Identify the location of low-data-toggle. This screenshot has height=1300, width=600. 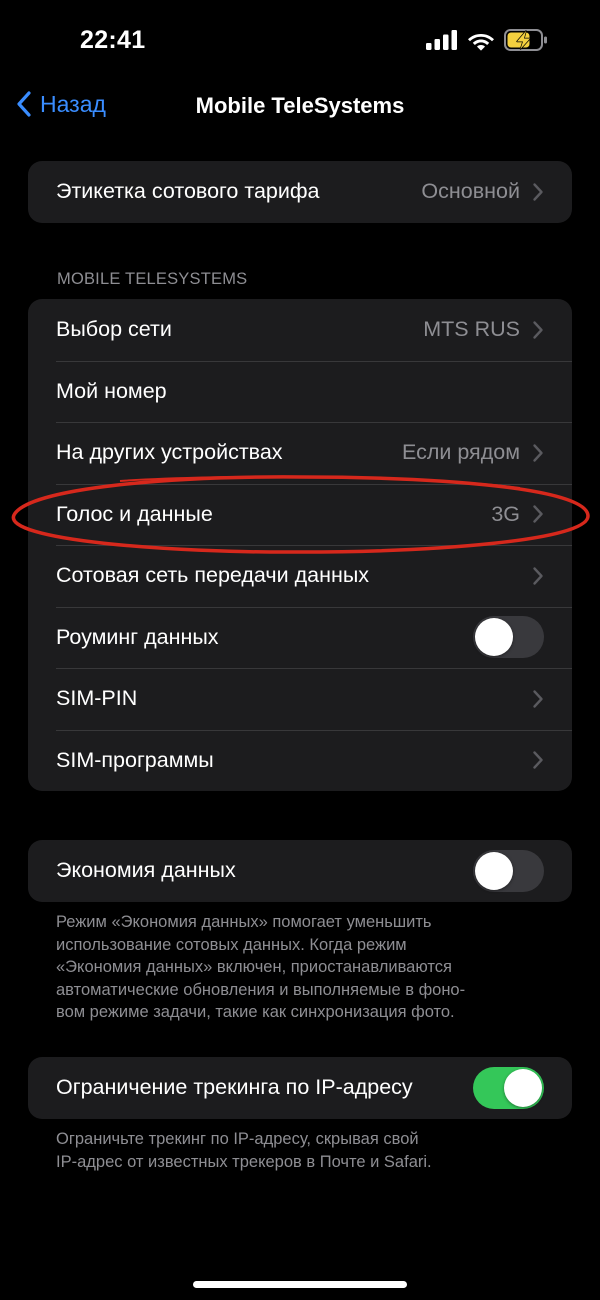
(508, 870).